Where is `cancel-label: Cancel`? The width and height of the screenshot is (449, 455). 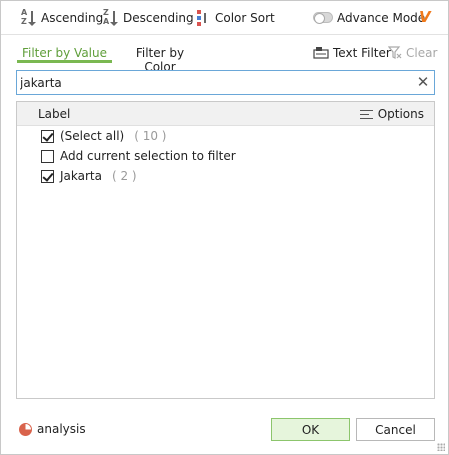 cancel-label: Cancel is located at coordinates (395, 429).